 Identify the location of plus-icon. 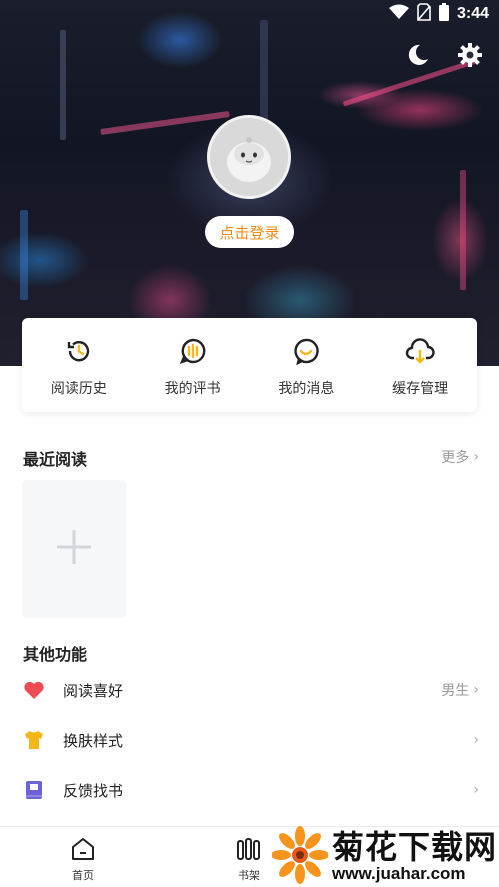
(74, 549).